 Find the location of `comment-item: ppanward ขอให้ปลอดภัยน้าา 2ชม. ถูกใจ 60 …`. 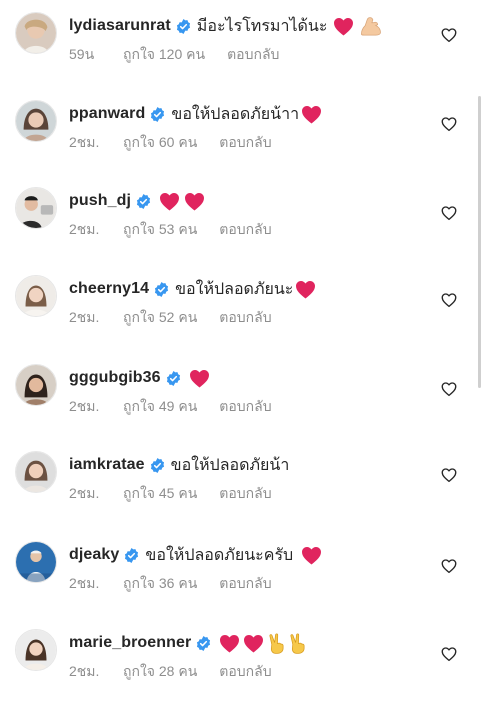

comment-item: ppanward ขอให้ปลอดภัยน้าา 2ชม. ถูกใจ 60 … is located at coordinates (242, 140).